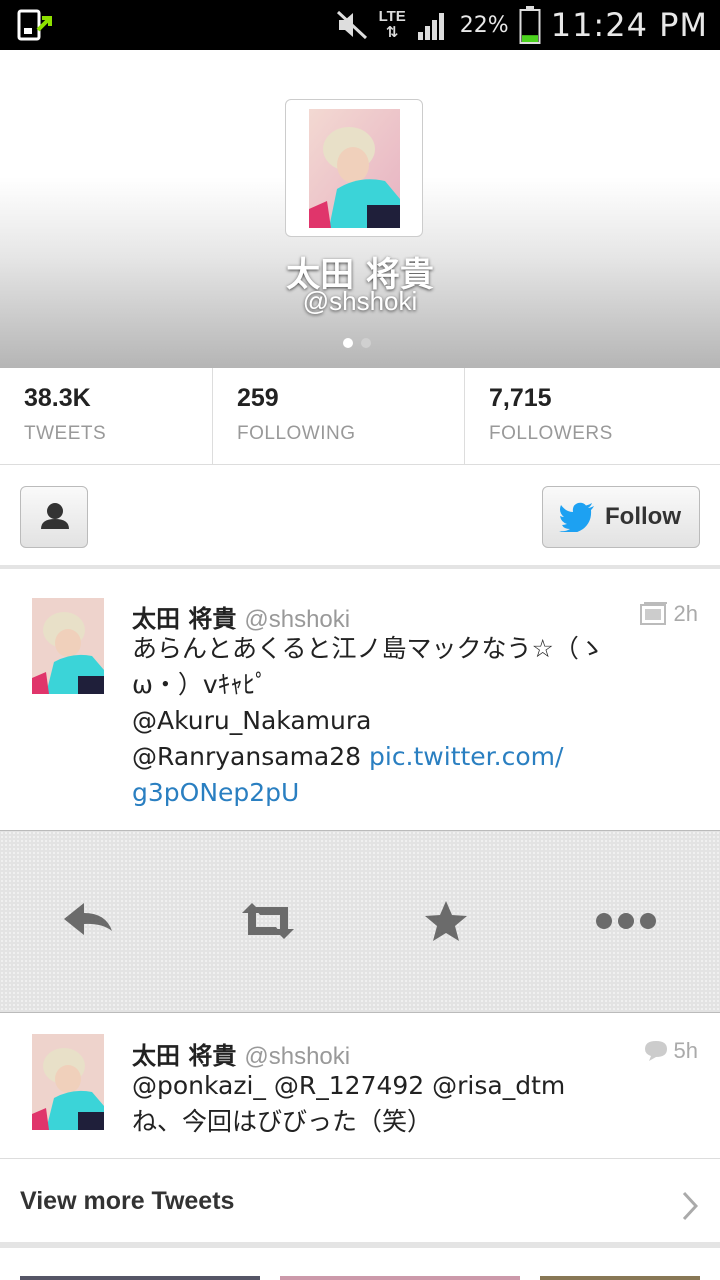 This screenshot has height=1280, width=720. I want to click on profile-actions: Follow, so click(360, 517).